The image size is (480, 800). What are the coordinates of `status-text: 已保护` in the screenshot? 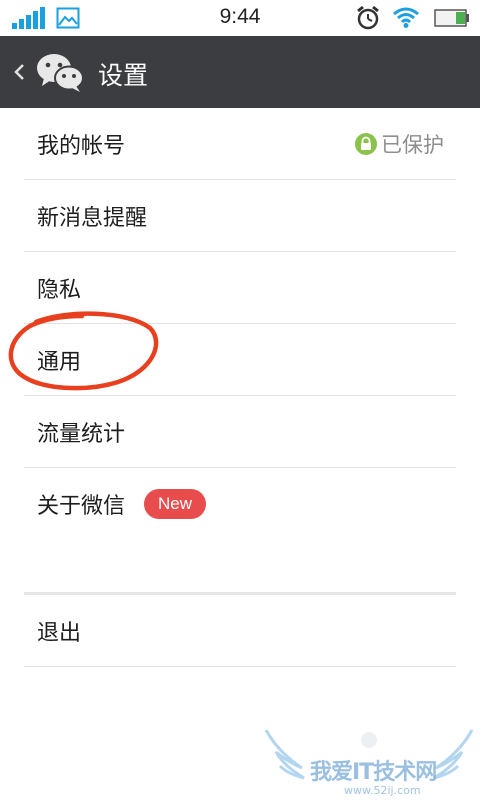 It's located at (412, 145).